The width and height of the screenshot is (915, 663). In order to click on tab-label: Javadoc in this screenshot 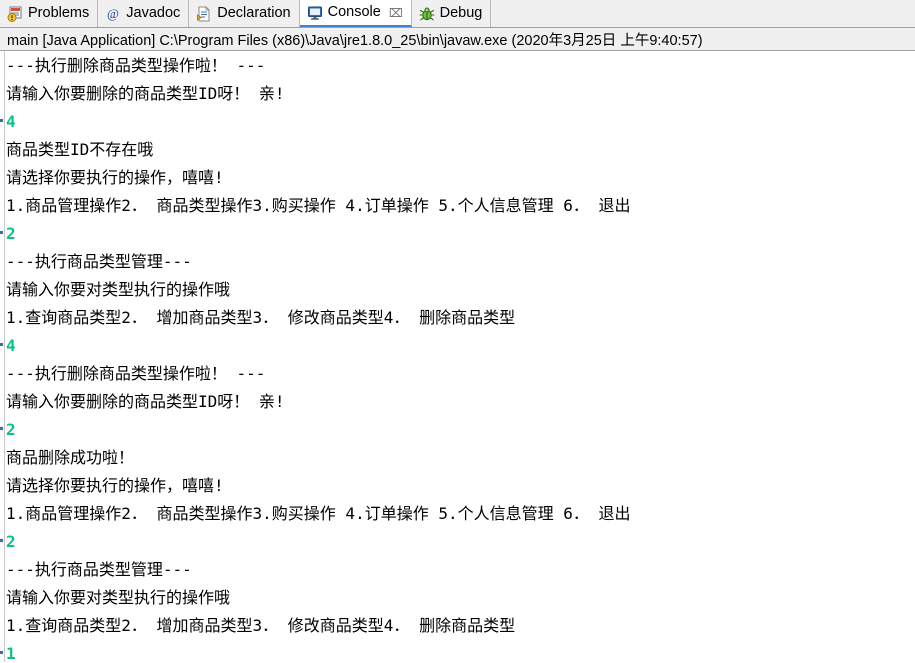, I will do `click(153, 13)`.